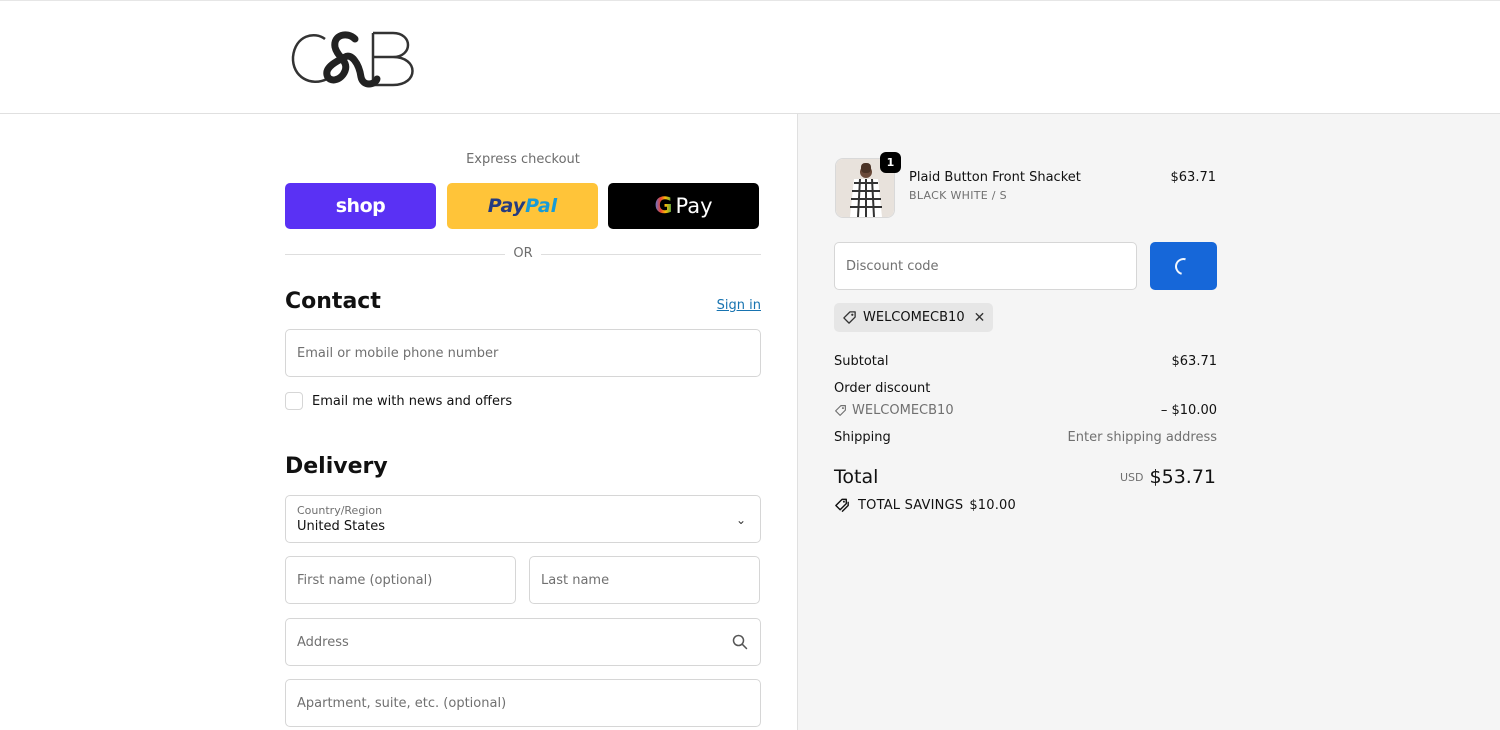 Image resolution: width=1500 pixels, height=730 pixels. I want to click on order-discount-row: Order discount, so click(1025, 388).